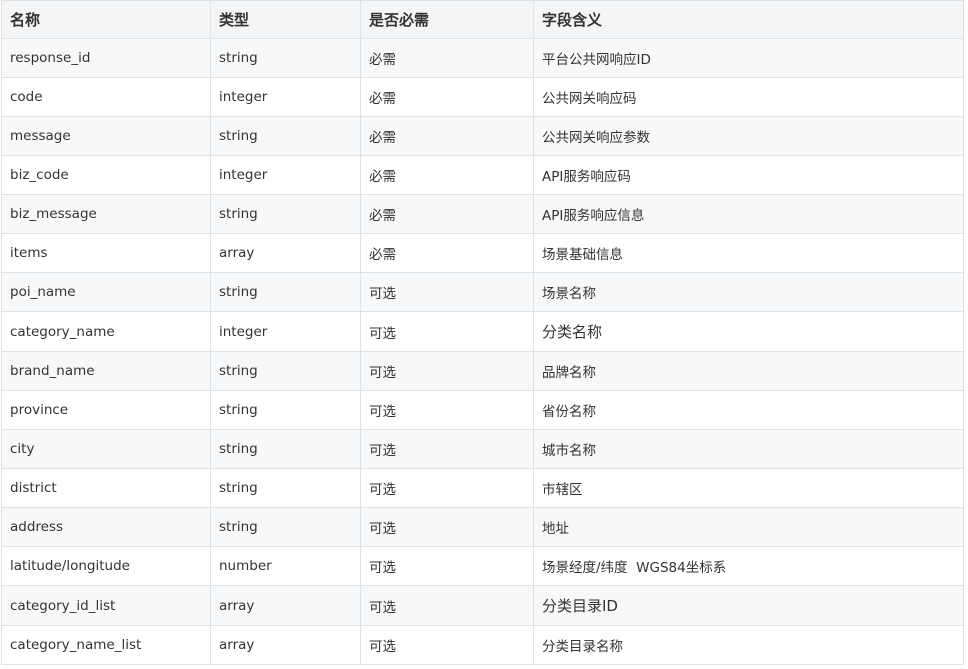 This screenshot has height=669, width=968. What do you see at coordinates (106, 566) in the screenshot?
I see `cell-name: latitude/longitude` at bounding box center [106, 566].